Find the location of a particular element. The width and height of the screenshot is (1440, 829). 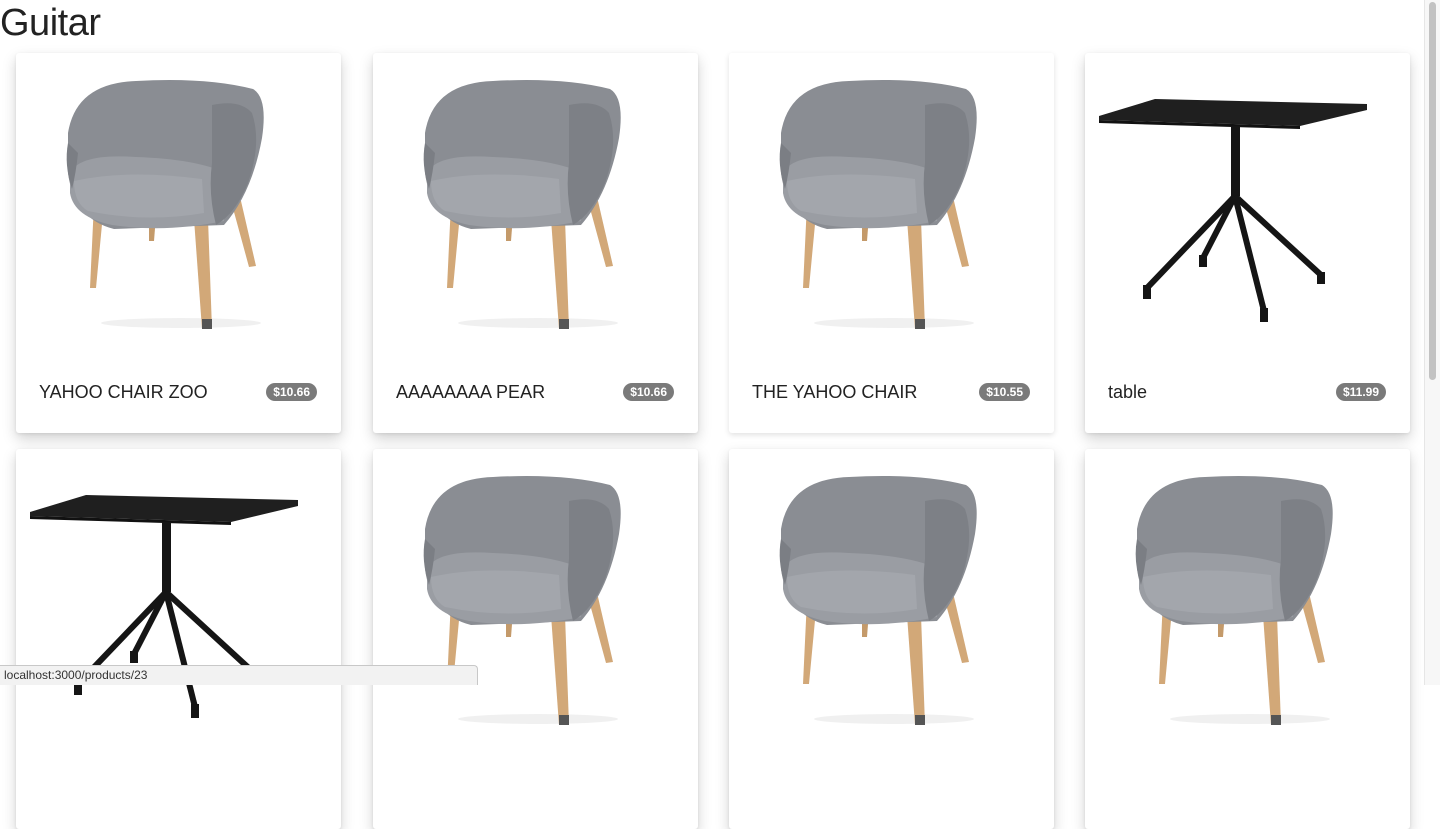

product-name: YAHOO CHAIR ZOO is located at coordinates (123, 392).